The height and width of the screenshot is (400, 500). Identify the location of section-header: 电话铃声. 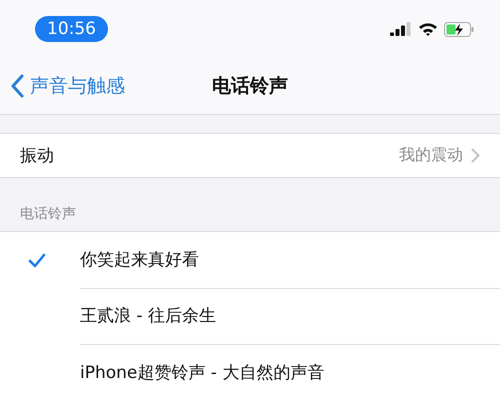
(48, 214).